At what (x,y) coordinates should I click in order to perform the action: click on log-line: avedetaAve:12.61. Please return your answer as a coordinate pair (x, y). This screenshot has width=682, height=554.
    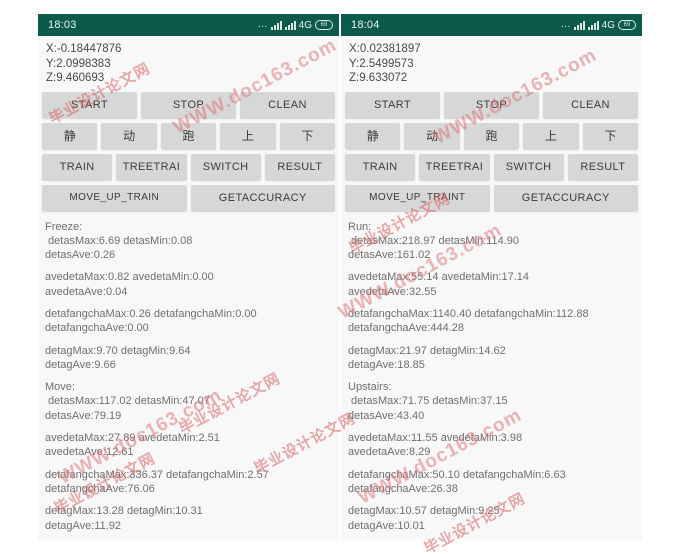
    Looking at the image, I should click on (89, 452).